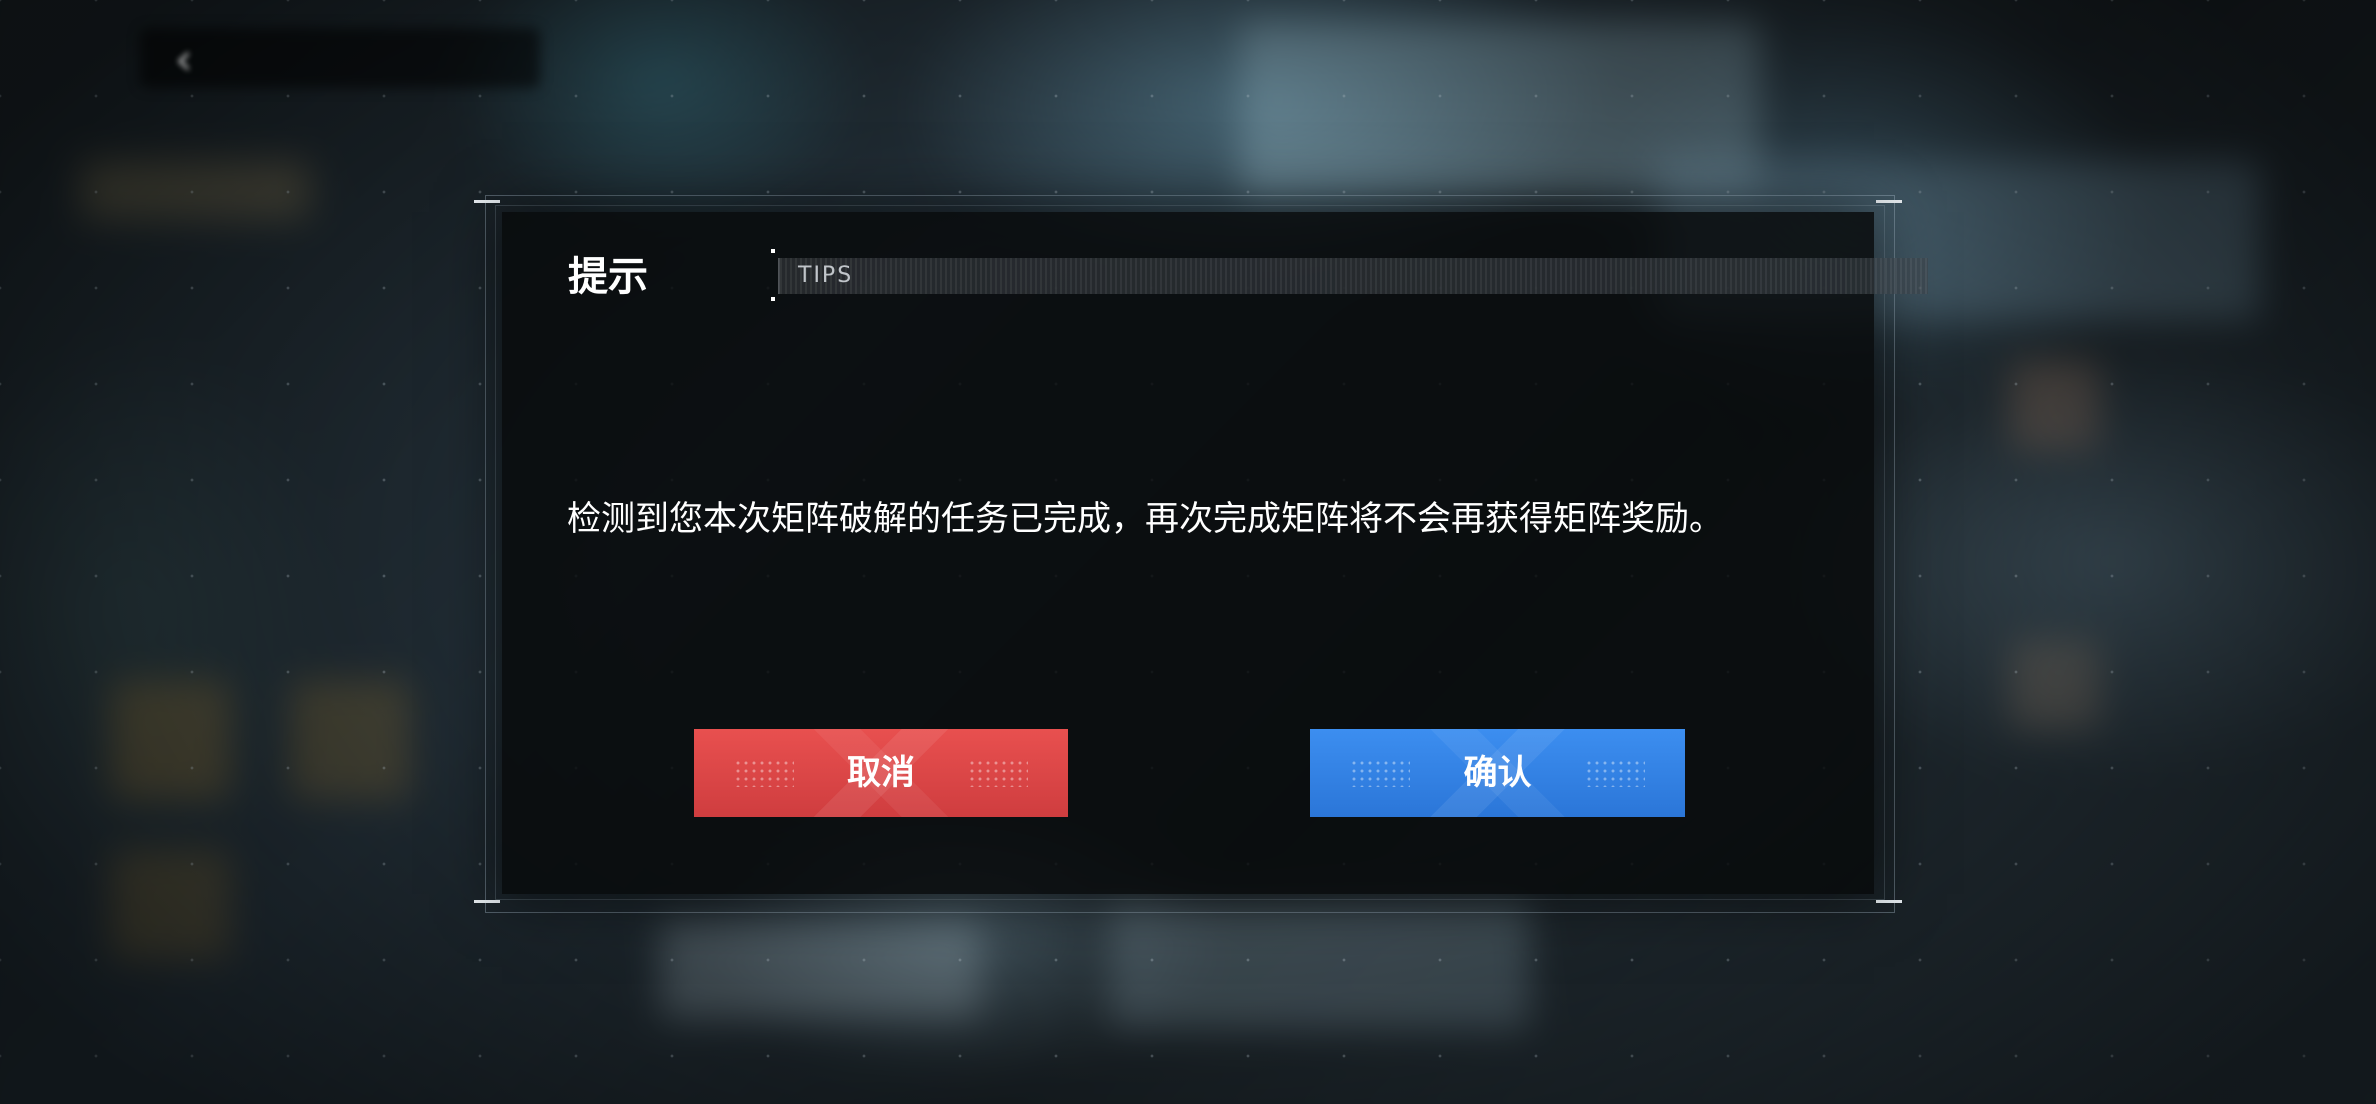 The width and height of the screenshot is (2376, 1104). What do you see at coordinates (608, 277) in the screenshot?
I see `dialog-title: 提示` at bounding box center [608, 277].